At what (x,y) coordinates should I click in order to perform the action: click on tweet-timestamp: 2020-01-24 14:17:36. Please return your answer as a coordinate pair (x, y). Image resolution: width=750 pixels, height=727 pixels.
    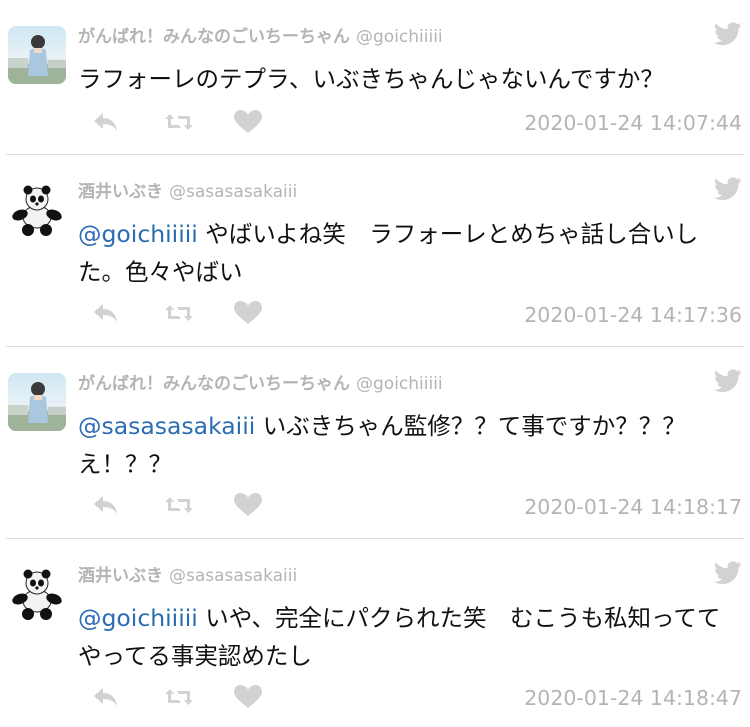
    Looking at the image, I should click on (633, 315).